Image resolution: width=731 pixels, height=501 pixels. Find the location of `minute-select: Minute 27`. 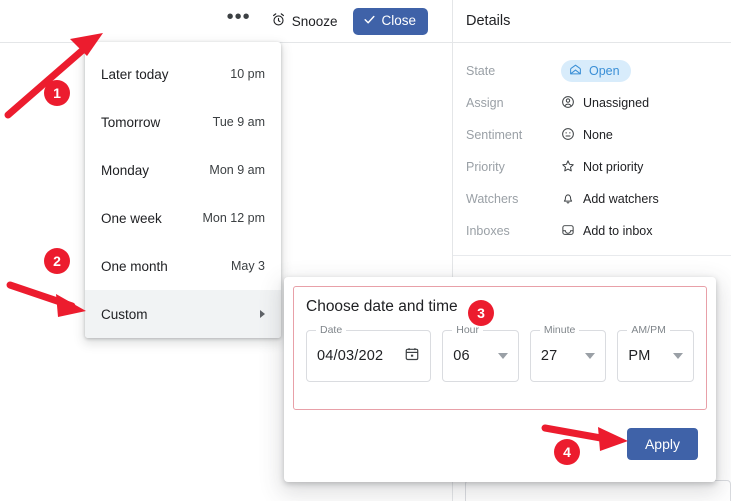

minute-select: Minute 27 is located at coordinates (568, 353).